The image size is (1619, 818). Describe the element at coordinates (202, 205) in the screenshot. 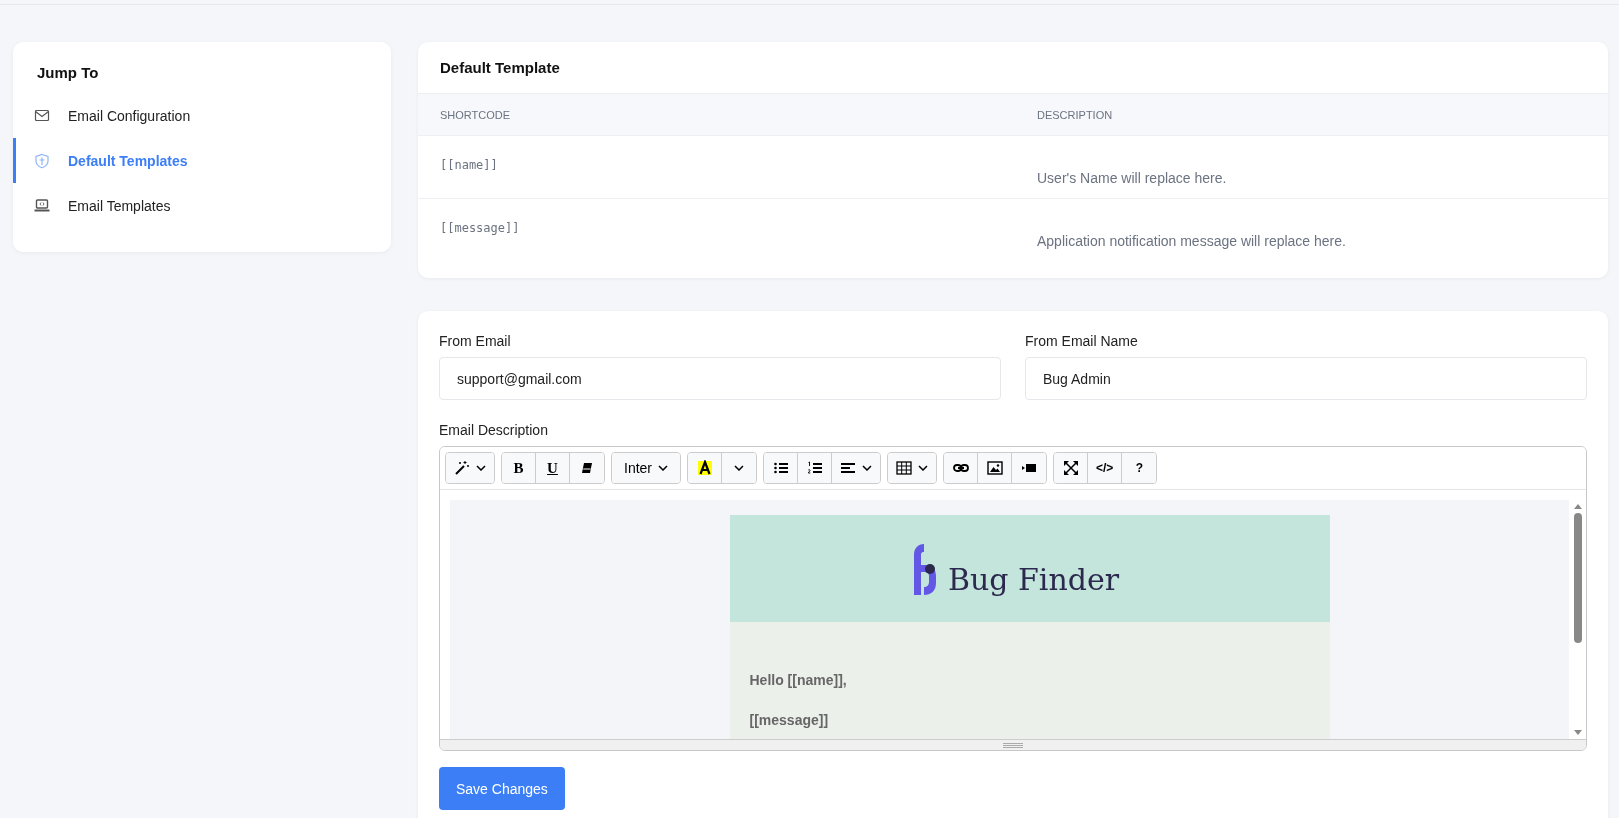

I see `sidebar-item: Email Templates` at that location.